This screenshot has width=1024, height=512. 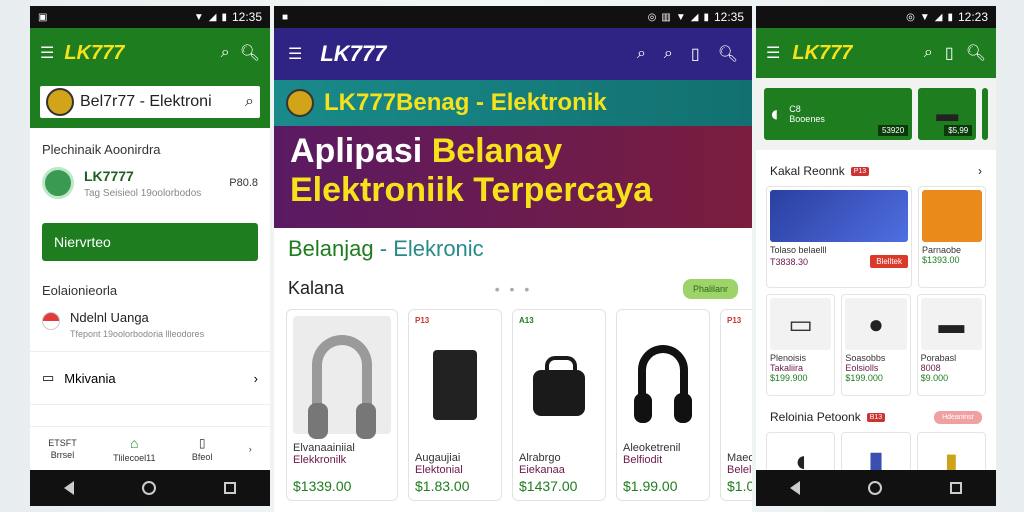 I want to click on status-time: 12:23, so click(x=972, y=17).